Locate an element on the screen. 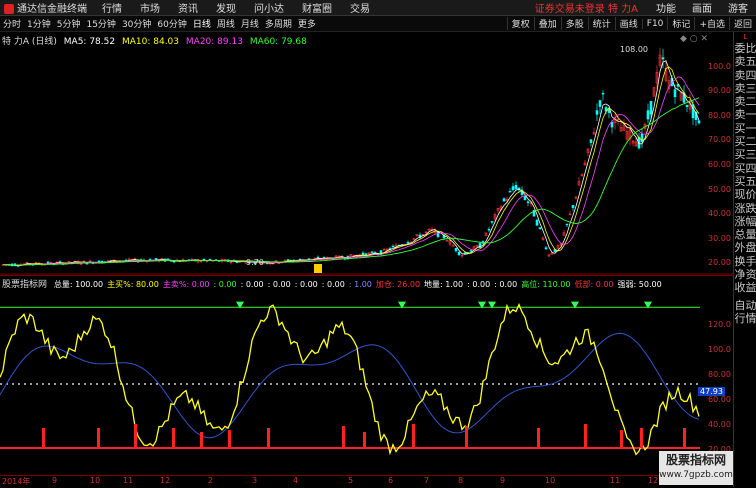 The height and width of the screenshot is (488, 756). time-axis-label: 6 is located at coordinates (391, 480).